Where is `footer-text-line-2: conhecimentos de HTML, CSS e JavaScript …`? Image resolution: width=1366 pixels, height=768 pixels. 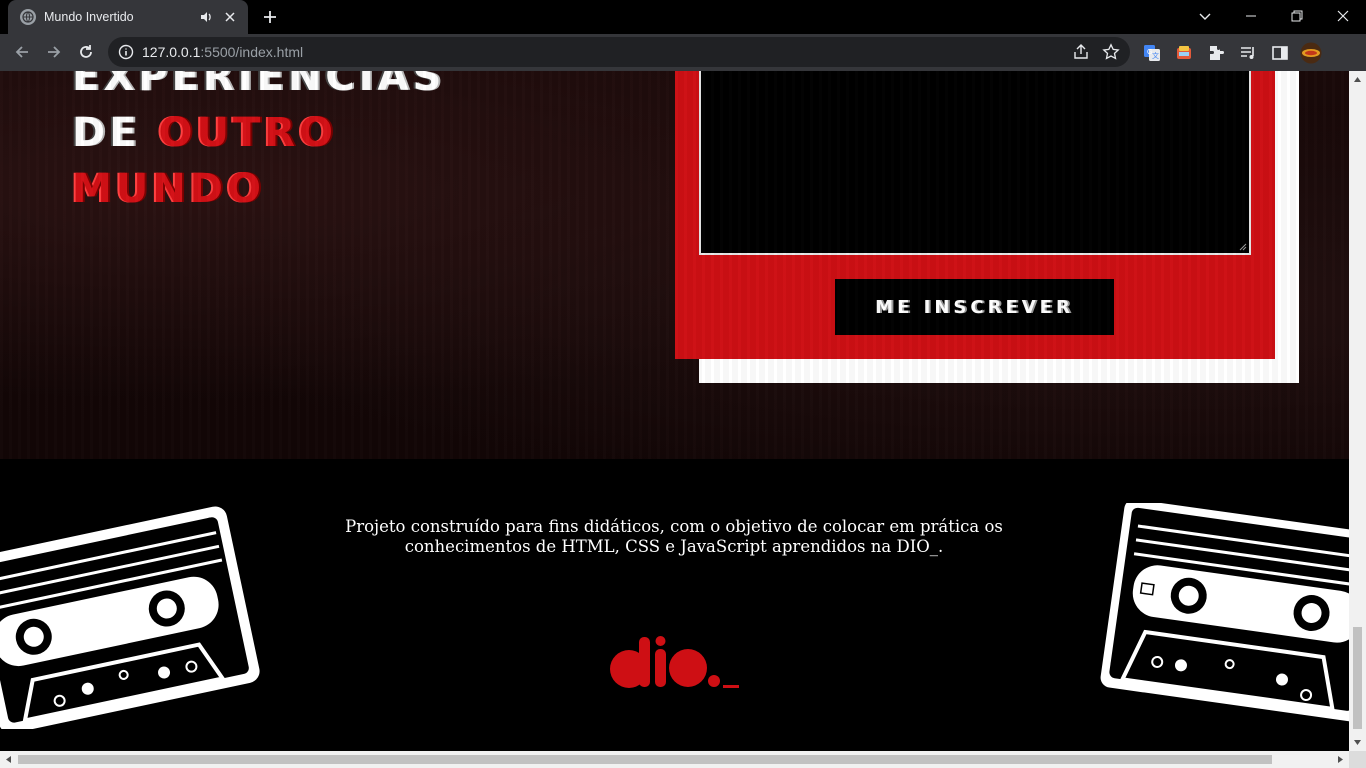 footer-text-line-2: conhecimentos de HTML, CSS e JavaScript … is located at coordinates (674, 546).